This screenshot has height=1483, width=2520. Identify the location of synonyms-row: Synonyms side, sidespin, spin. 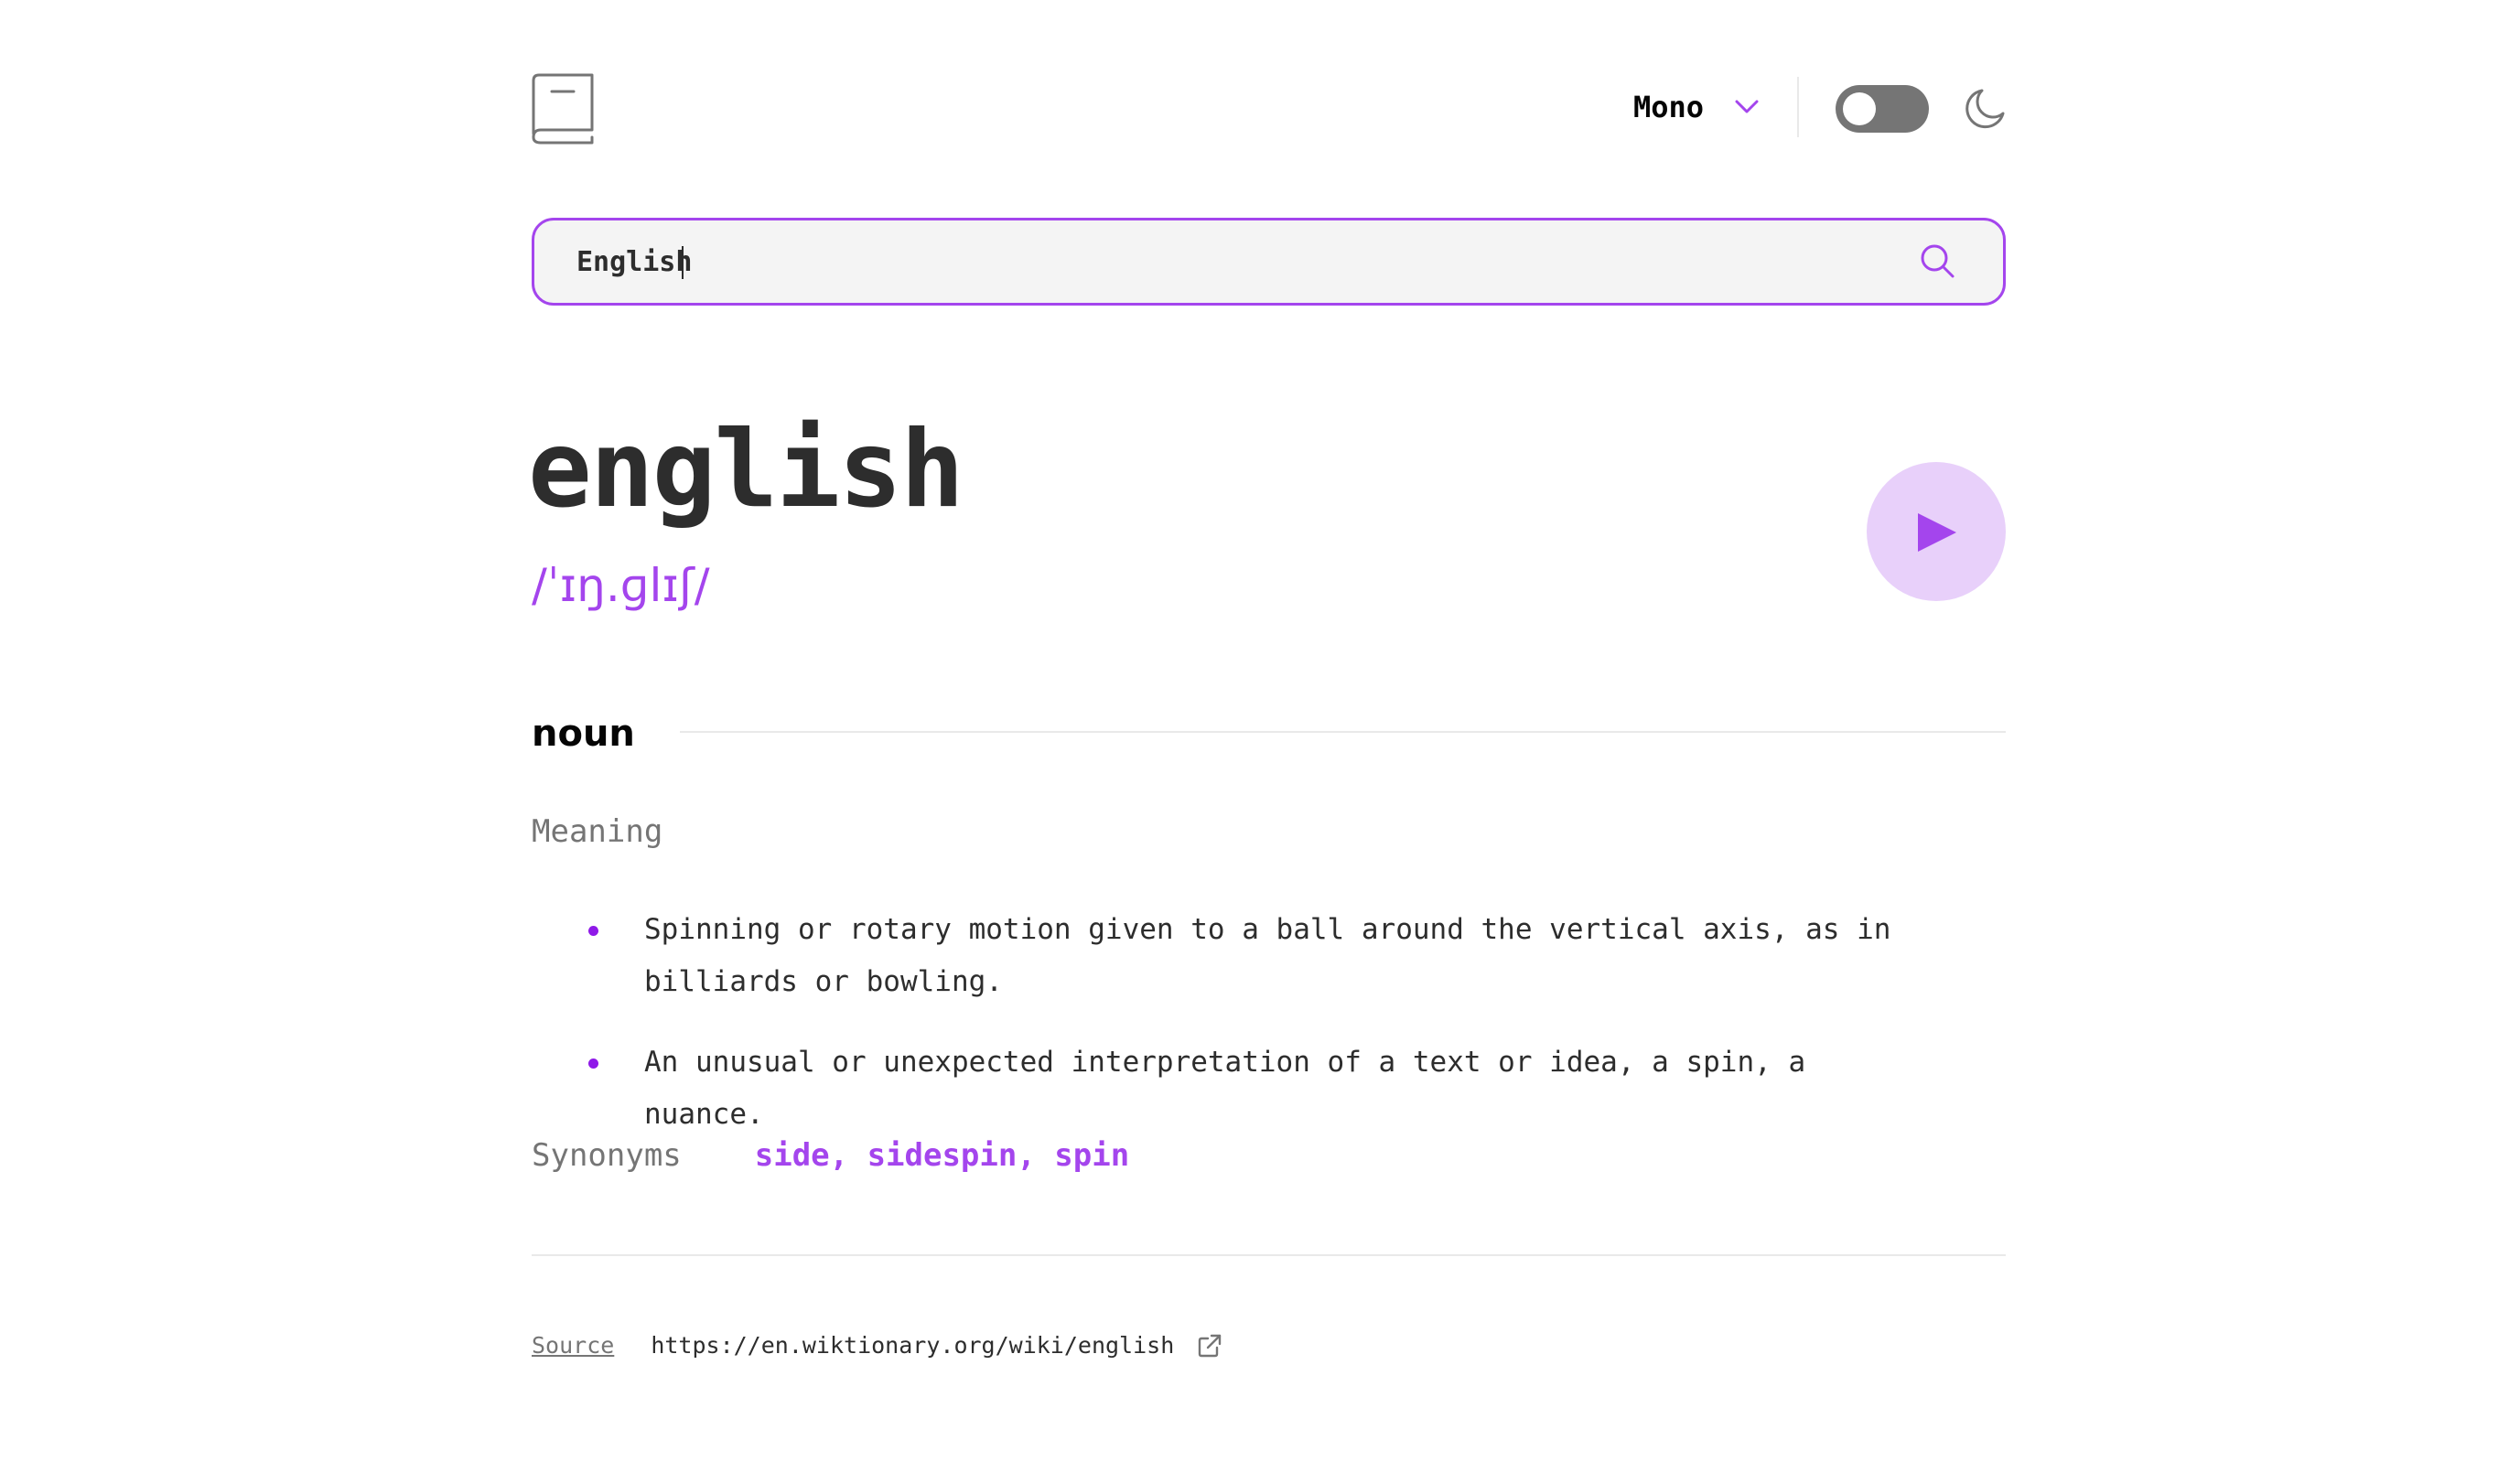
(830, 1155).